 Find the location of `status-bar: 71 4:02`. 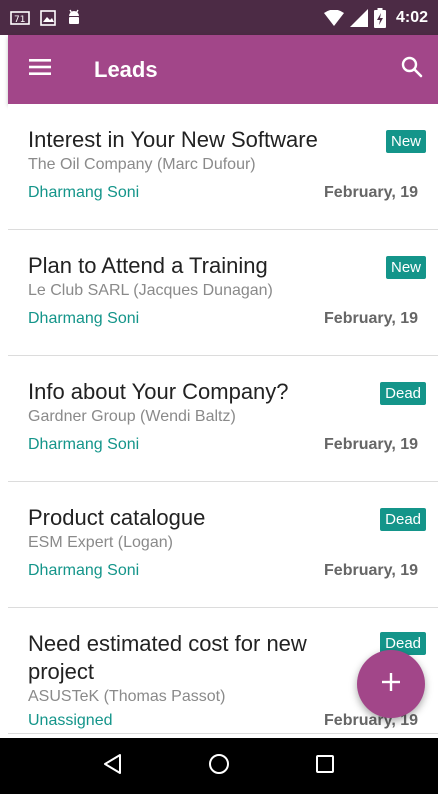

status-bar: 71 4:02 is located at coordinates (219, 17).